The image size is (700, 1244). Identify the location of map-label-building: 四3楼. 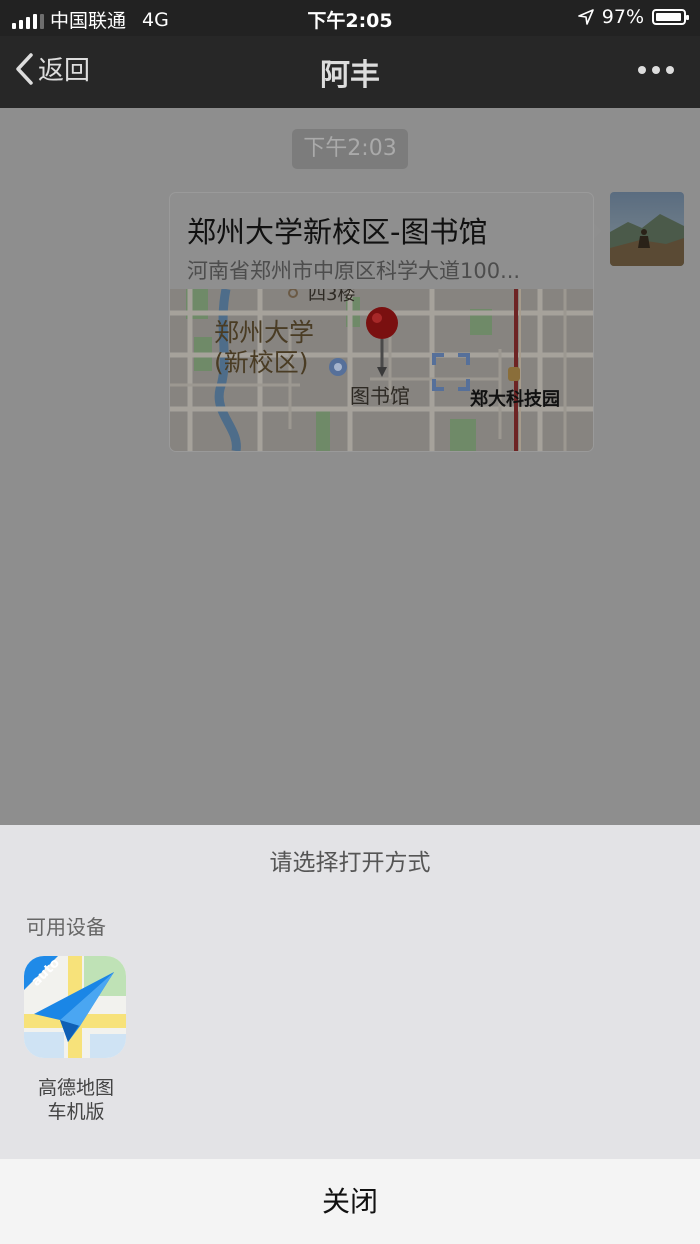
(331, 297).